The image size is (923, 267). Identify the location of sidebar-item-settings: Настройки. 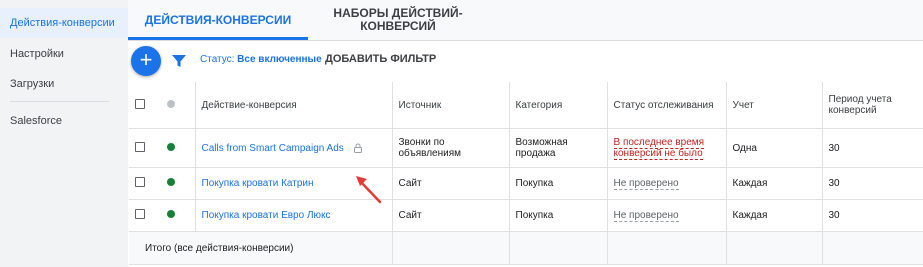
(64, 54).